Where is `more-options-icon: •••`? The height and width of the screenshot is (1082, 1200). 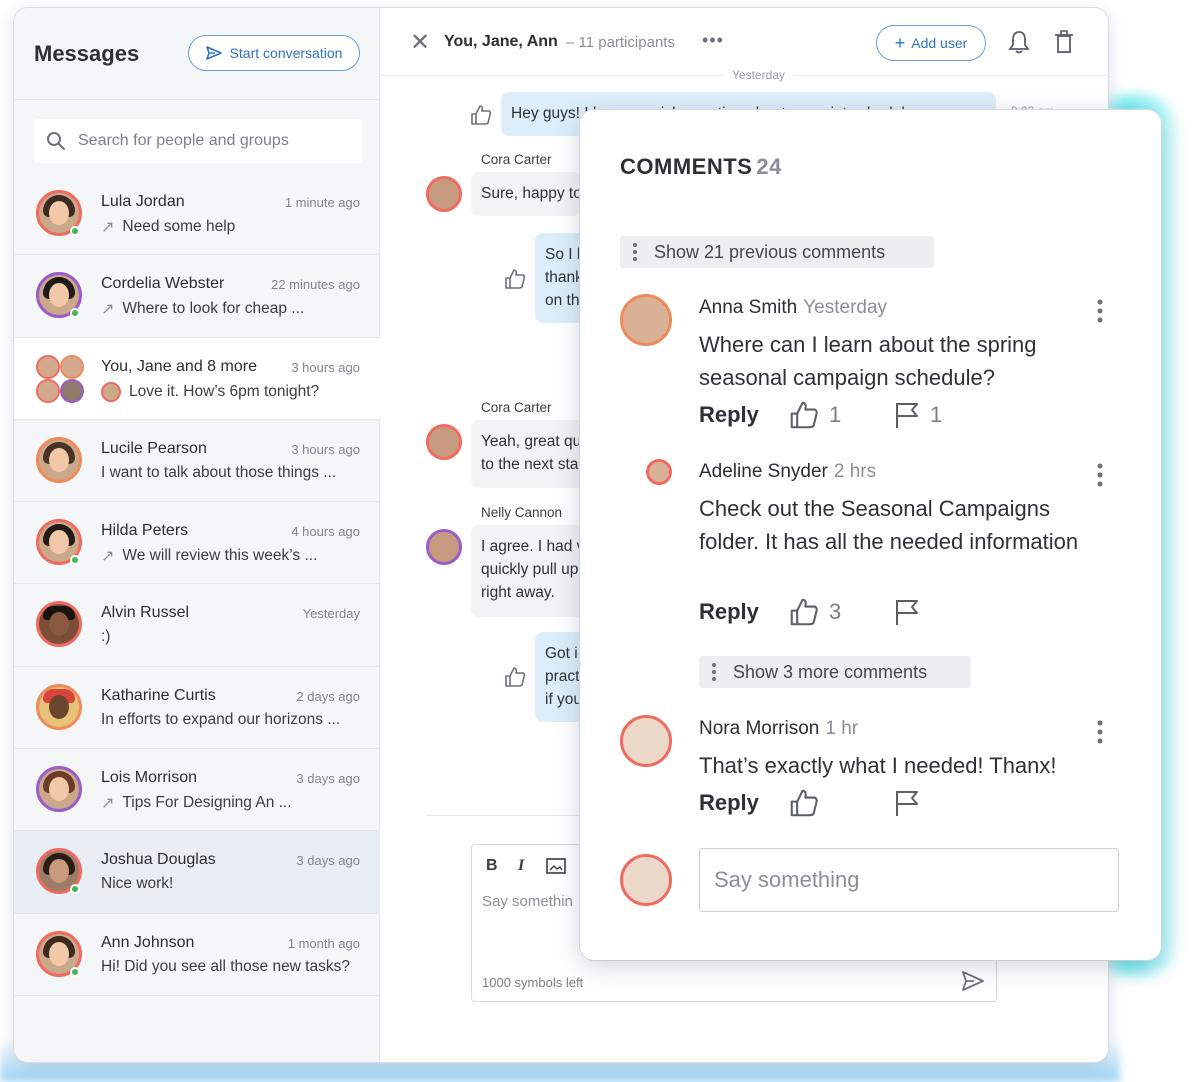
more-options-icon: ••• is located at coordinates (713, 40).